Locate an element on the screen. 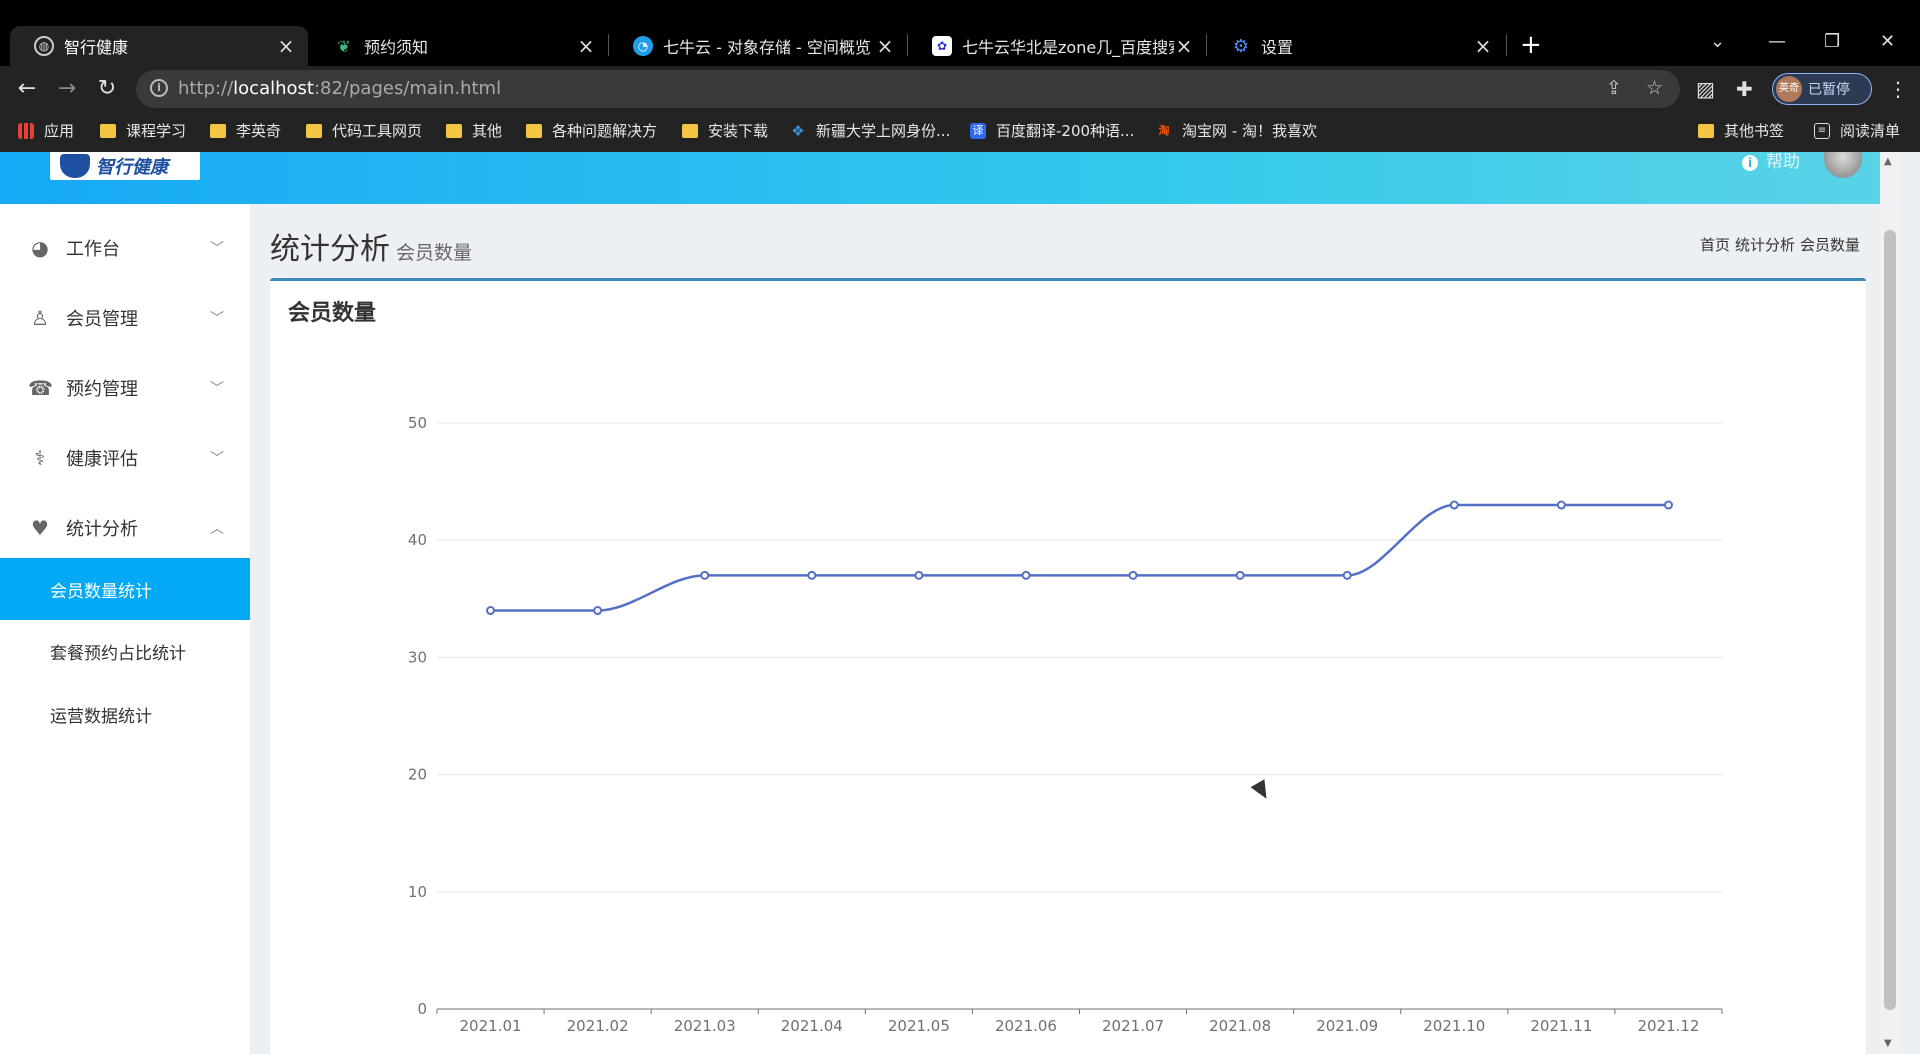 The width and height of the screenshot is (1920, 1054). bookmark-other-bookmarks: 其他书签 is located at coordinates (1741, 130).